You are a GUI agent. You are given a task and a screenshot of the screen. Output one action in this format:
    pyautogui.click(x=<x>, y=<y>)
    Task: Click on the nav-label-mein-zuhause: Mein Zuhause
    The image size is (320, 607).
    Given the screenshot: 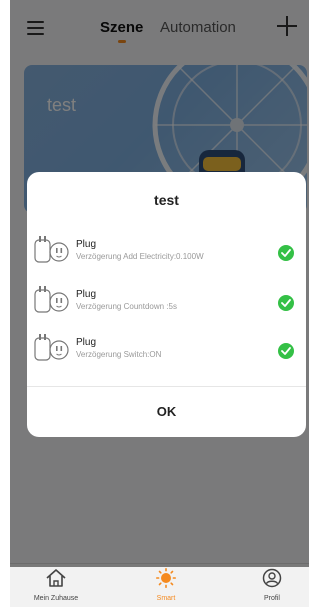 What is the action you would take?
    pyautogui.click(x=56, y=598)
    